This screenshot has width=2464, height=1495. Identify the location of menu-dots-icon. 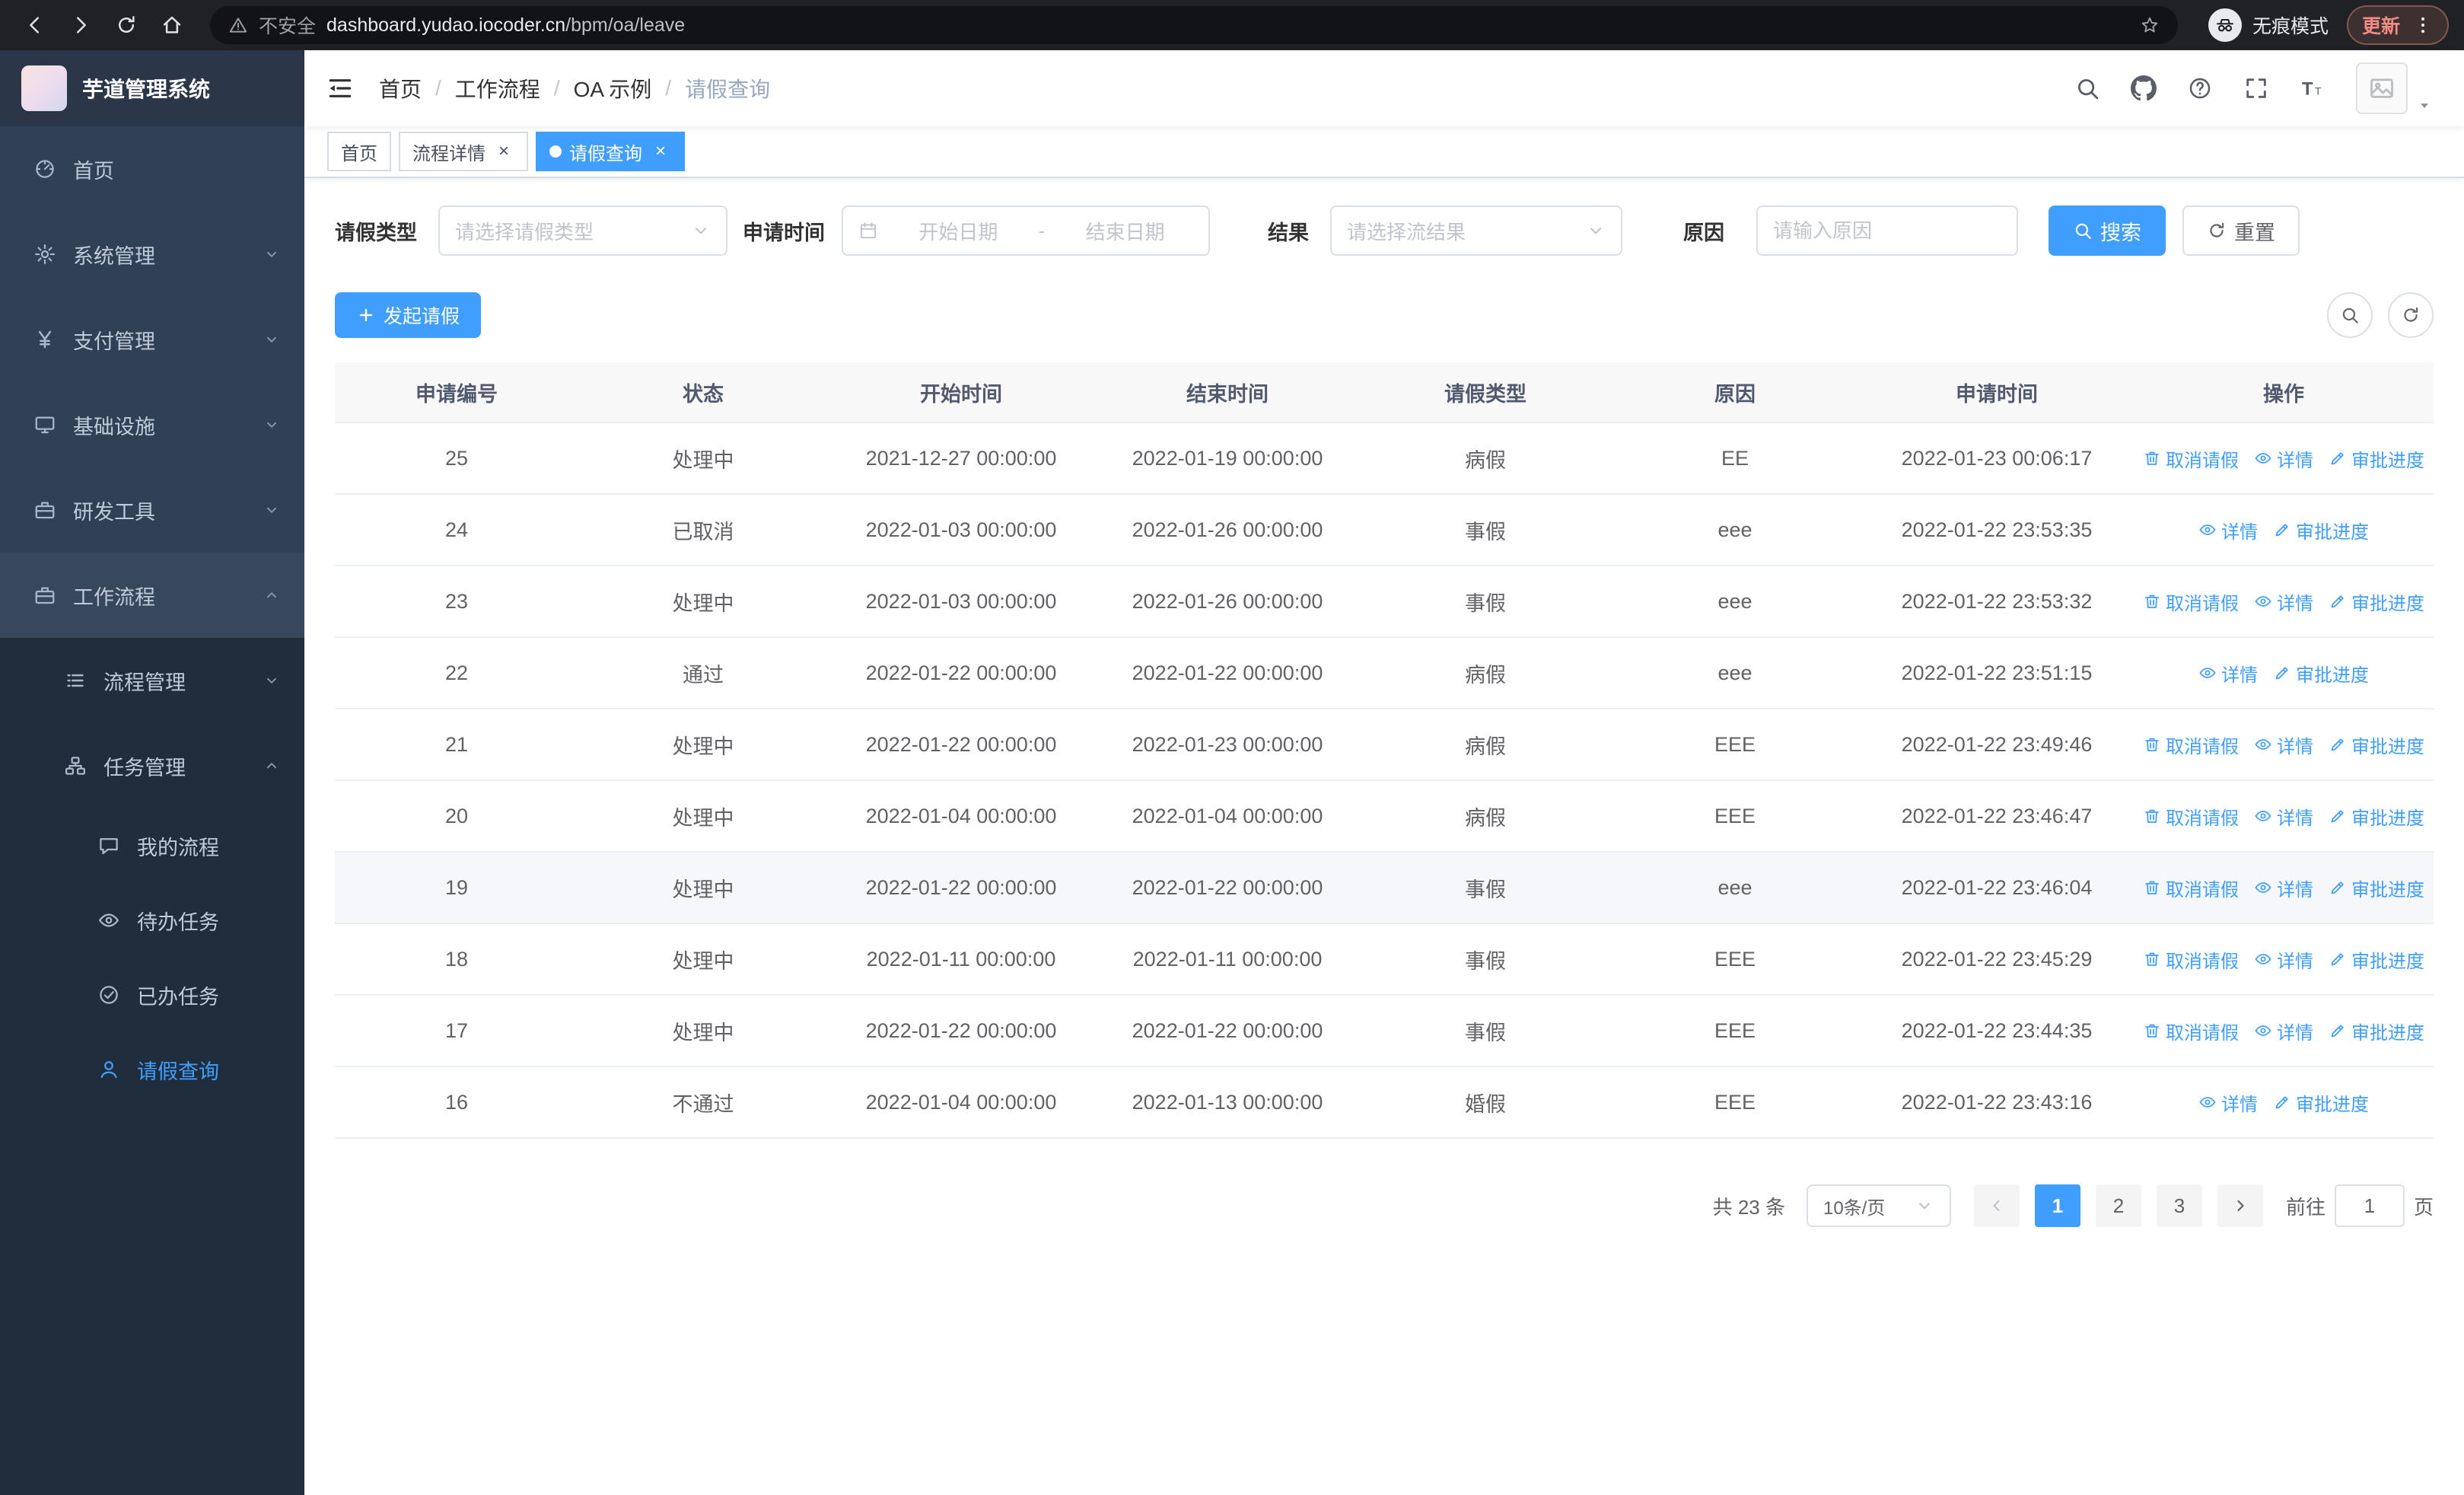
(2423, 25).